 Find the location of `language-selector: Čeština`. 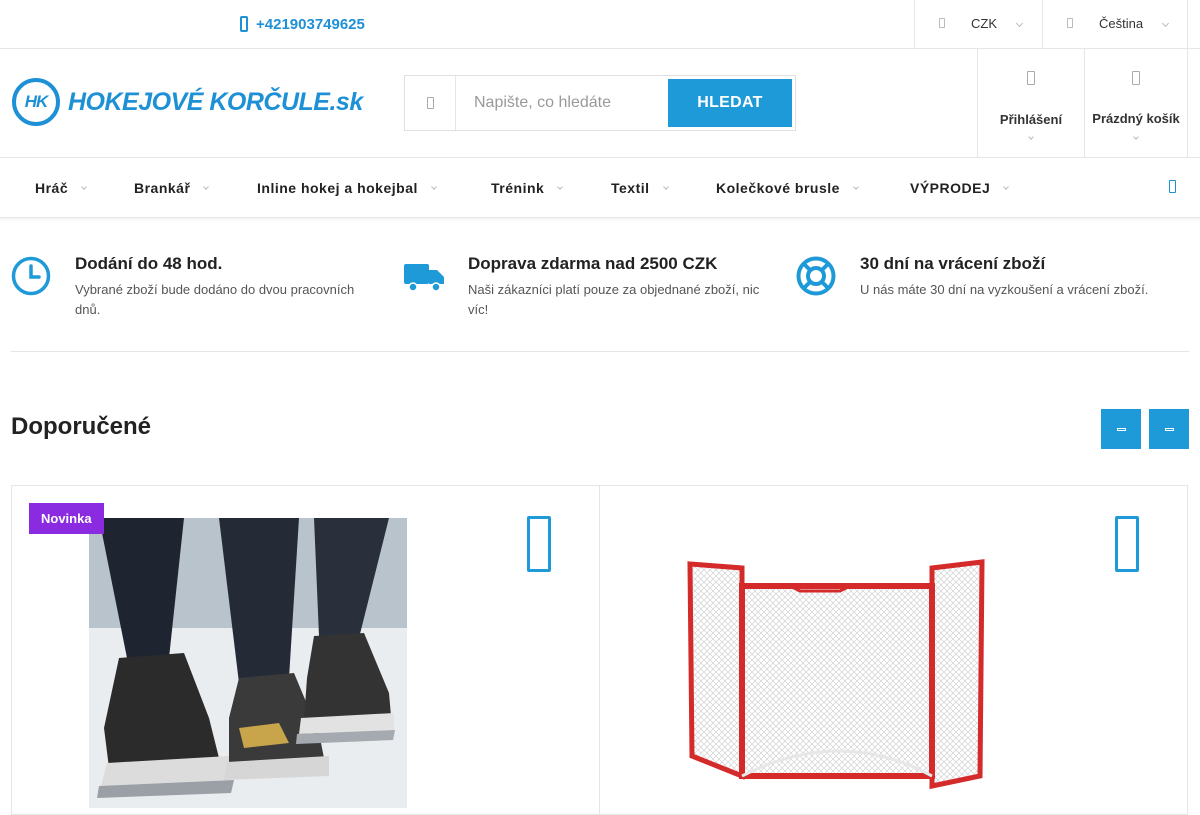

language-selector: Čeština is located at coordinates (1115, 24).